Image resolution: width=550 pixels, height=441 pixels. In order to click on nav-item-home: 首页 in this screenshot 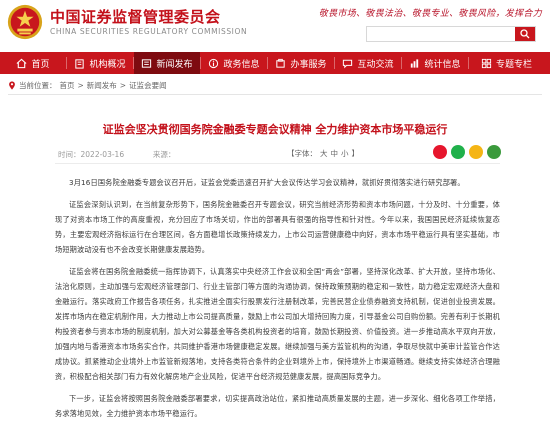, I will do `click(33, 63)`.